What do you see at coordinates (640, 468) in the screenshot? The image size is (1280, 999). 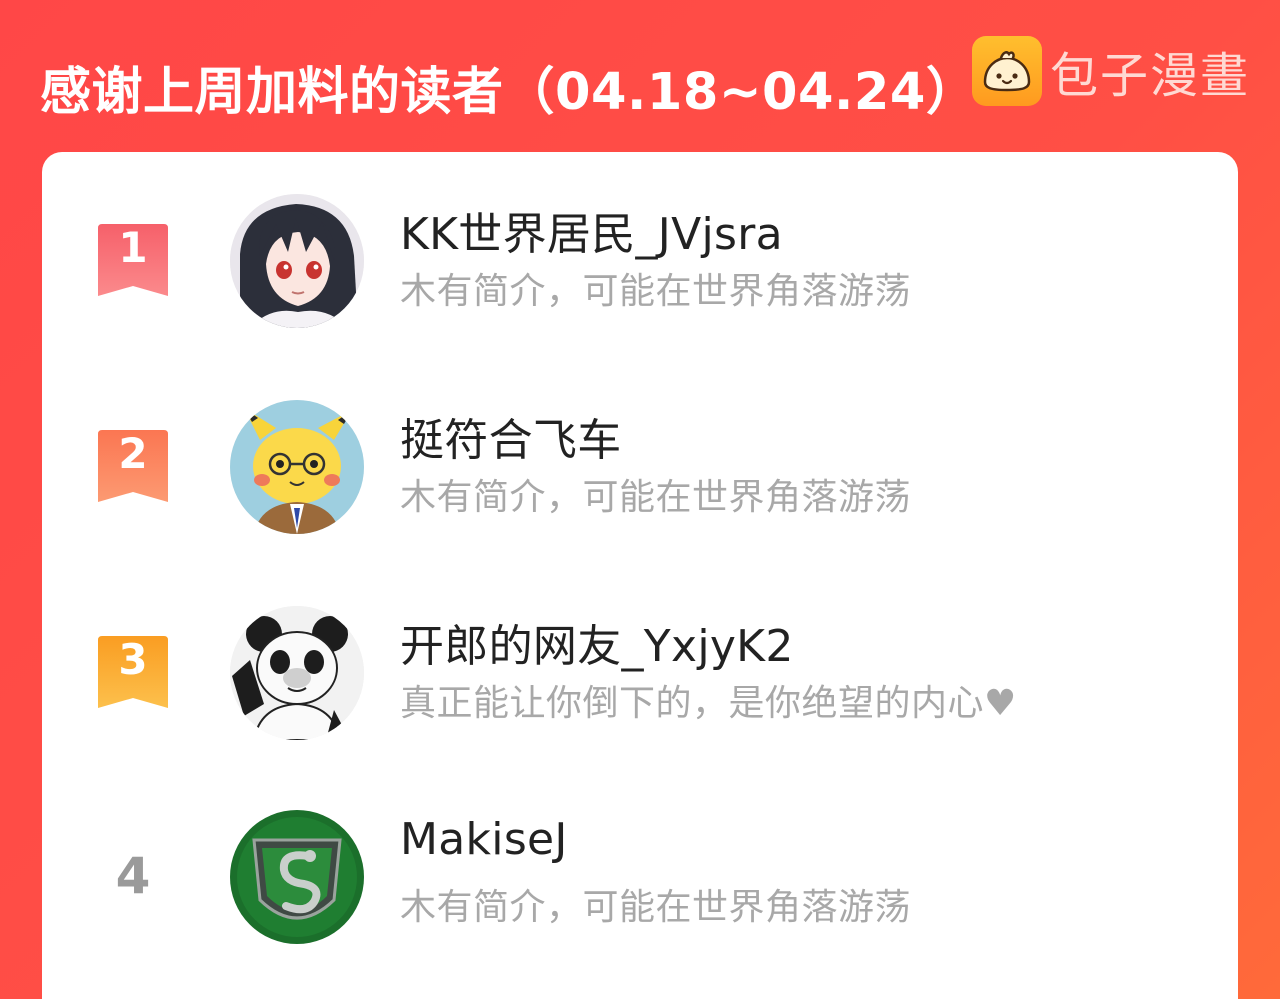 I see `list-item: 2 挺符合飞车 木有简介，可能在世界角落游荡` at bounding box center [640, 468].